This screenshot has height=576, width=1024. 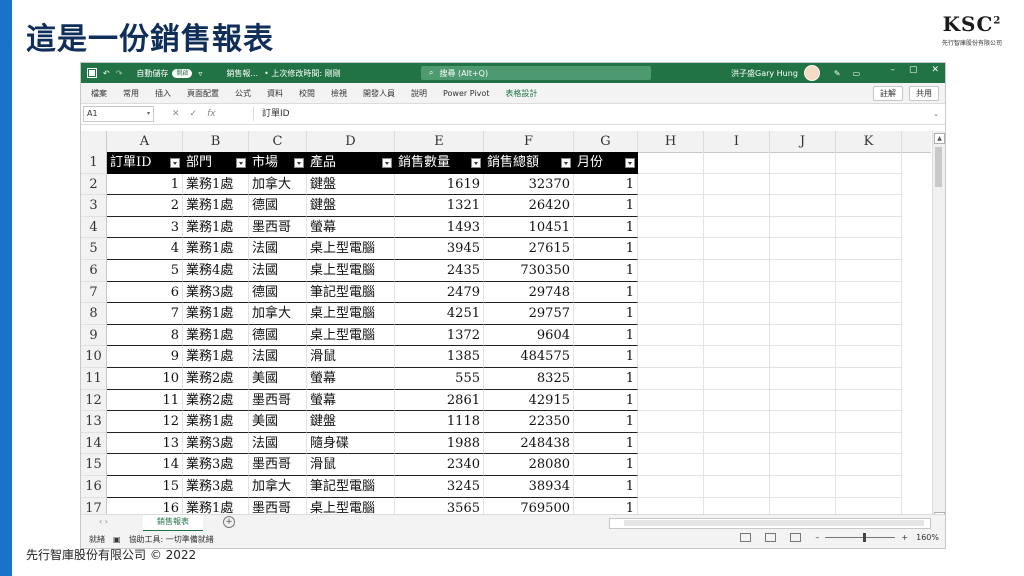 I want to click on table-cell: 730350, so click(x=529, y=271).